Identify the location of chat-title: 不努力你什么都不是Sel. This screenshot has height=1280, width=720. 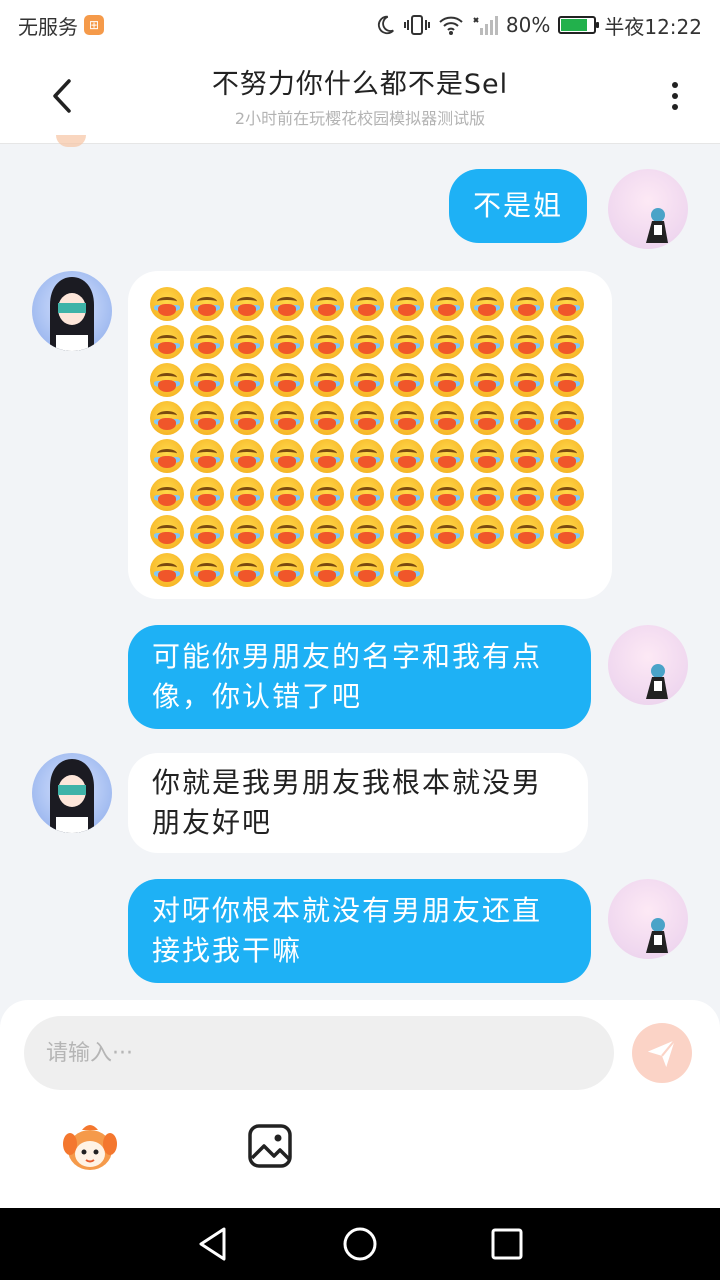
(360, 84).